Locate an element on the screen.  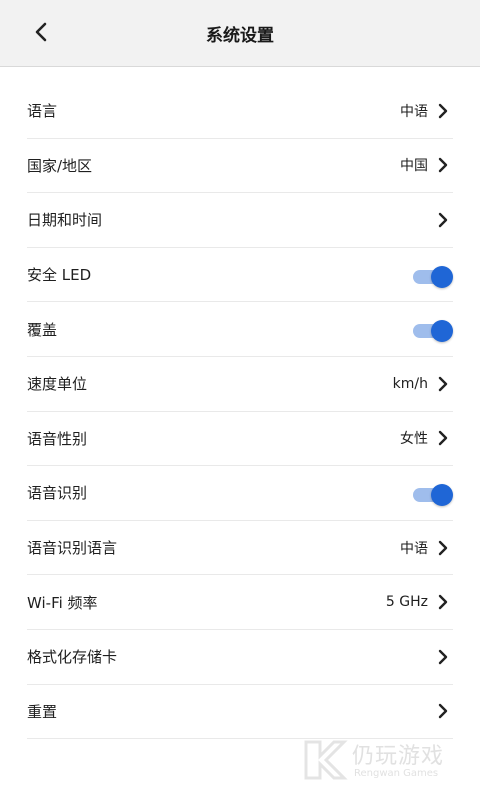
chevron-left-icon is located at coordinates (41, 34).